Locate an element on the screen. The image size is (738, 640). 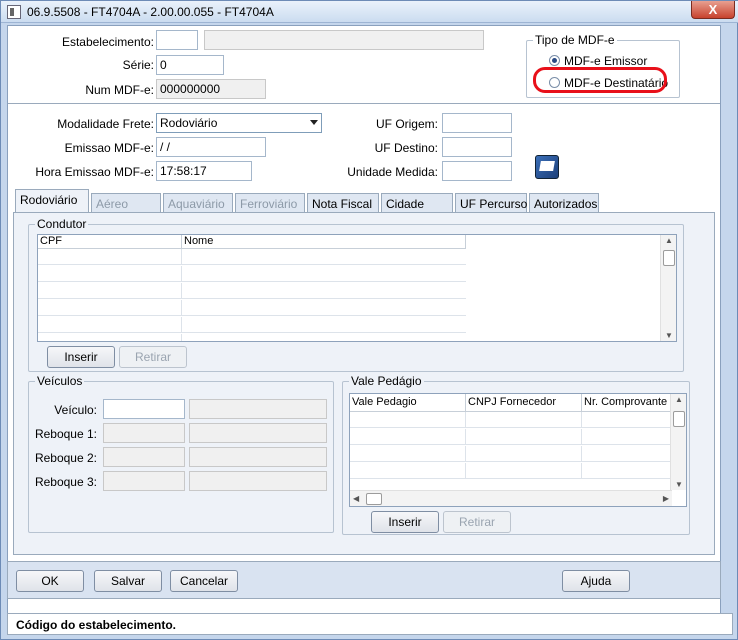
condutor-col-cpf: CPF is located at coordinates (110, 242).